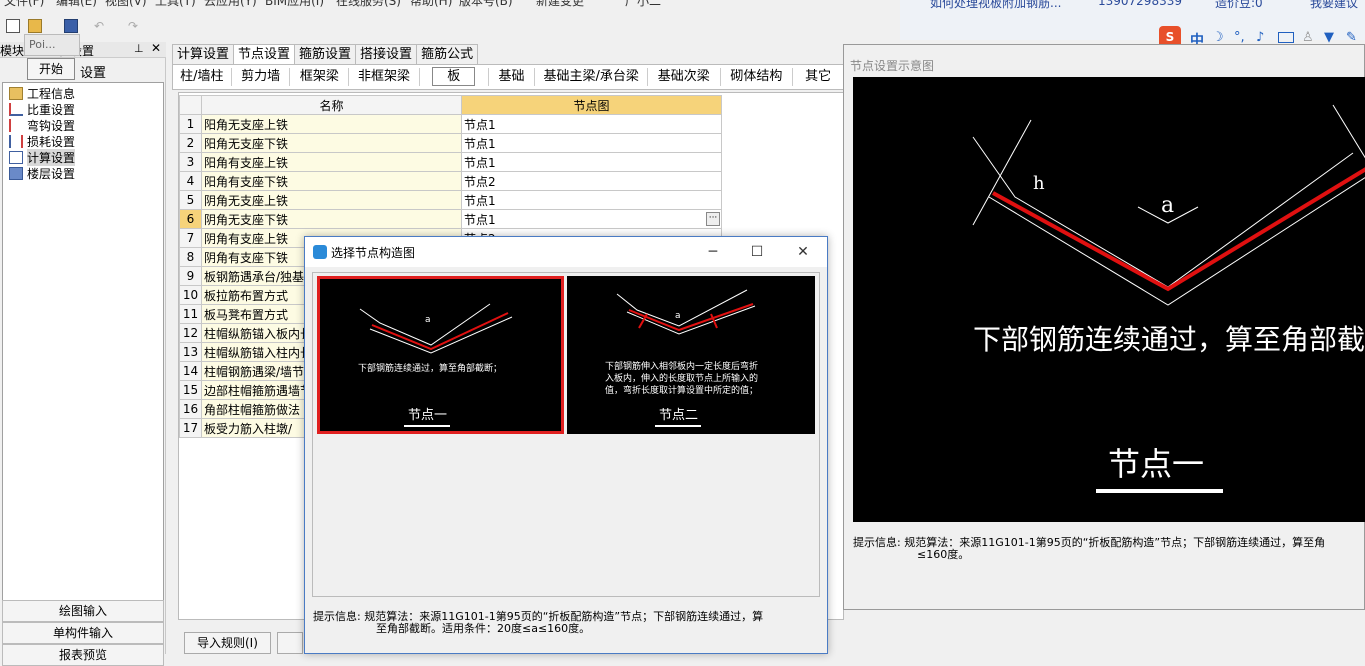 The height and width of the screenshot is (666, 1365). I want to click on subtab-shear-wall: 剪力墙, so click(261, 77).